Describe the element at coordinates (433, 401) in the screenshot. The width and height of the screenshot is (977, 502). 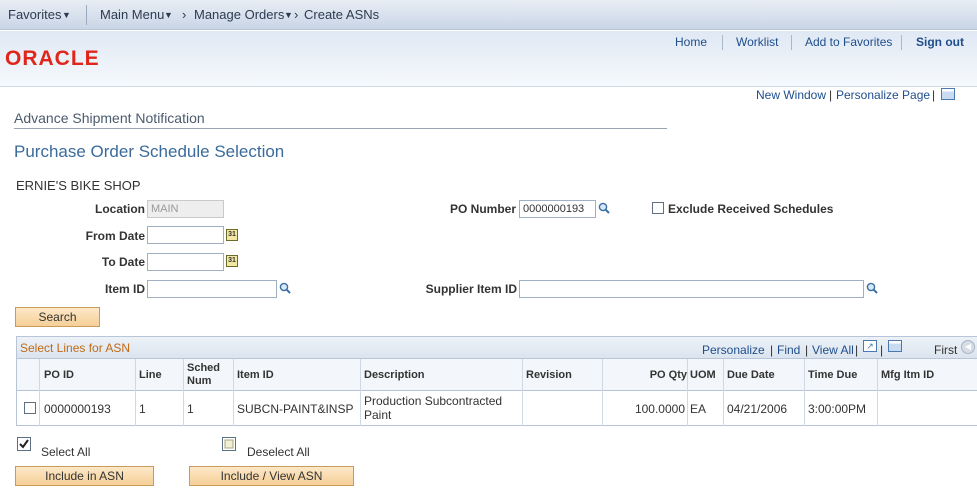
I see `cell-description-line1: Production Subcontracted` at that location.